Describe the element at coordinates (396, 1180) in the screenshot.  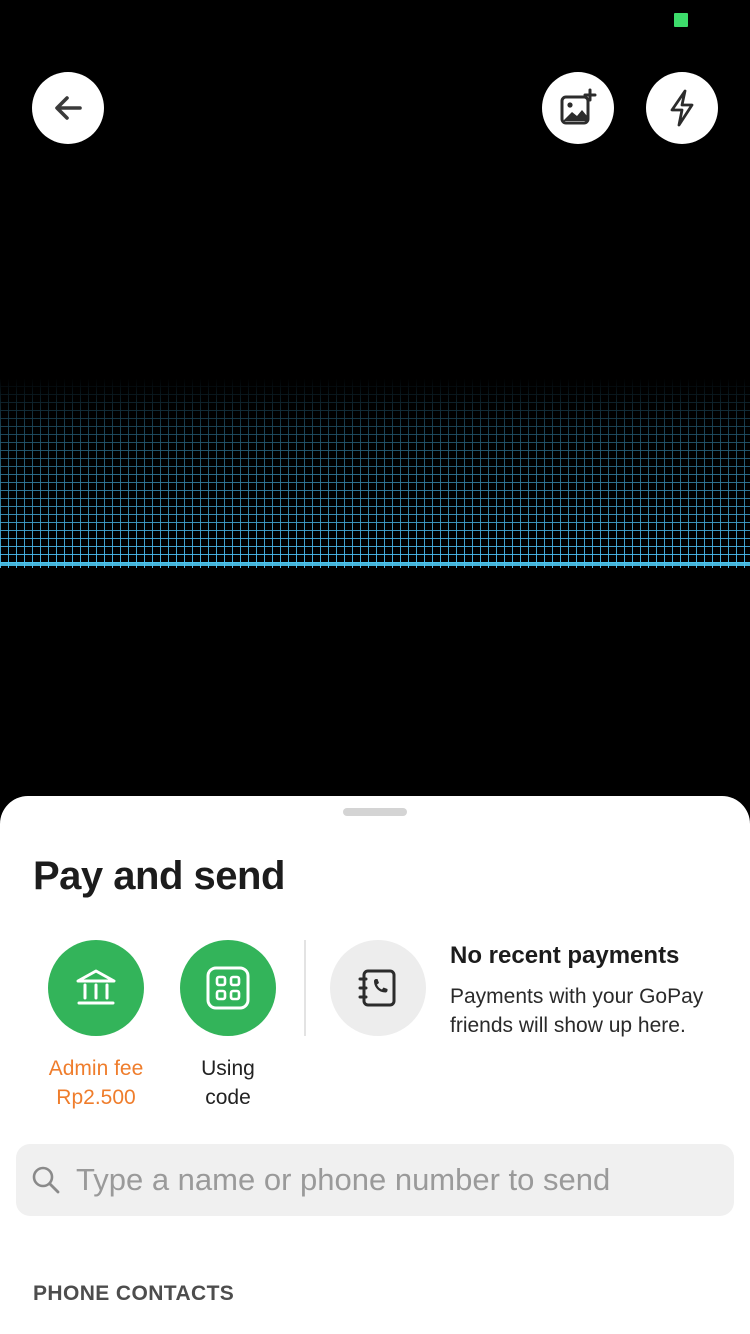
I see `search-input` at that location.